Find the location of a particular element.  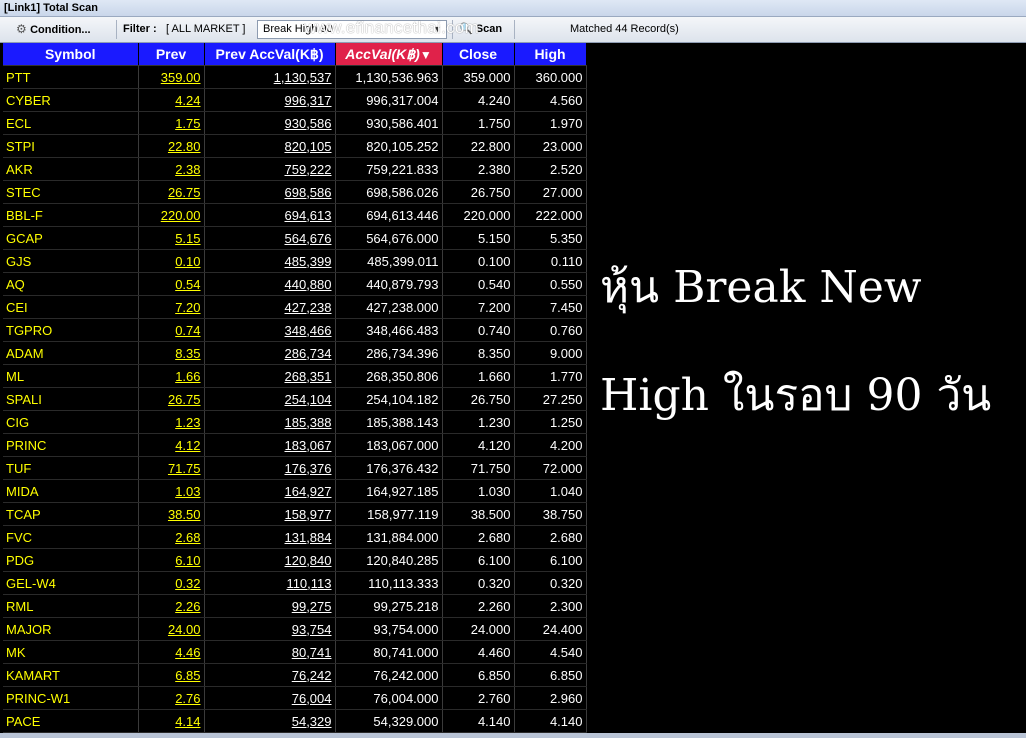

table-row: AKR 2.38 759,222 759,221.833 2.380 2.520 is located at coordinates (295, 169).